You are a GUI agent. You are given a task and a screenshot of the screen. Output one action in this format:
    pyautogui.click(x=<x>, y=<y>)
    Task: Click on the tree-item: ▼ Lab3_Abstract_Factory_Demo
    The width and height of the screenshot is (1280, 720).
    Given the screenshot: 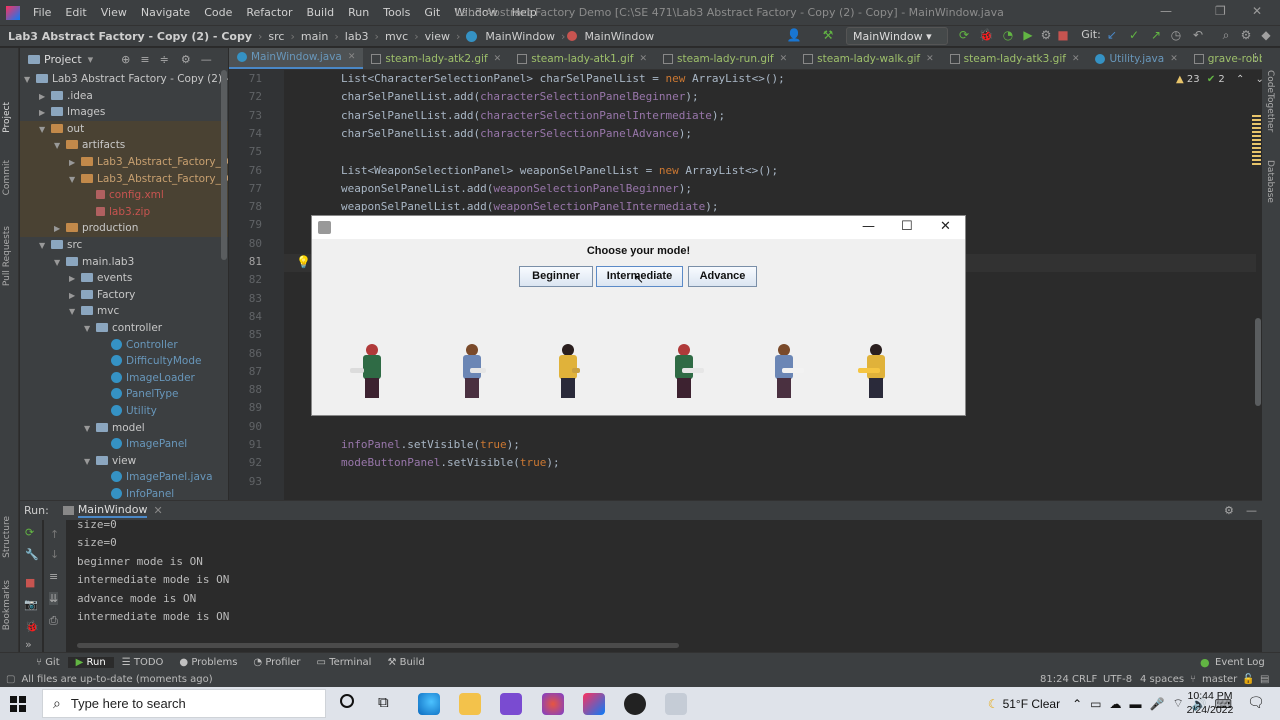 What is the action you would take?
    pyautogui.click(x=124, y=179)
    